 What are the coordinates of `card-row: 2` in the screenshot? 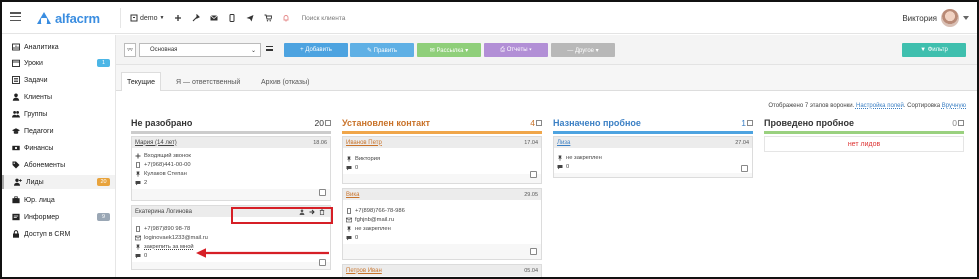 It's located at (231, 182).